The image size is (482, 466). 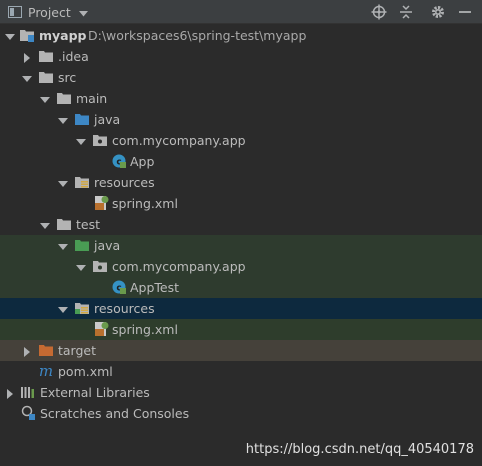 I want to click on project-panel-header: Project, so click(x=241, y=12).